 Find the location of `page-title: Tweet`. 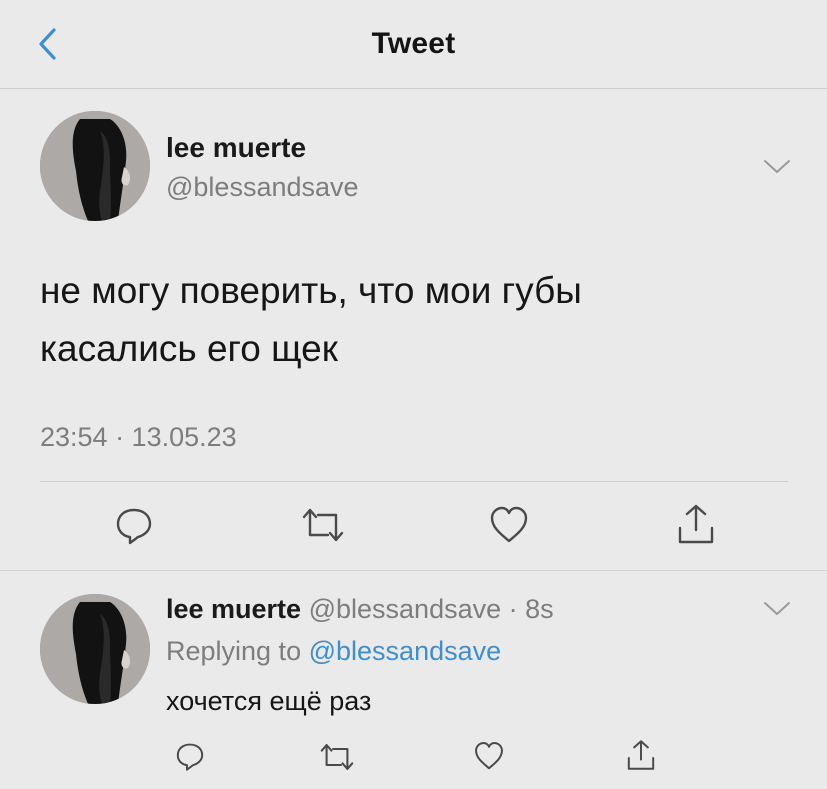

page-title: Tweet is located at coordinates (413, 43).